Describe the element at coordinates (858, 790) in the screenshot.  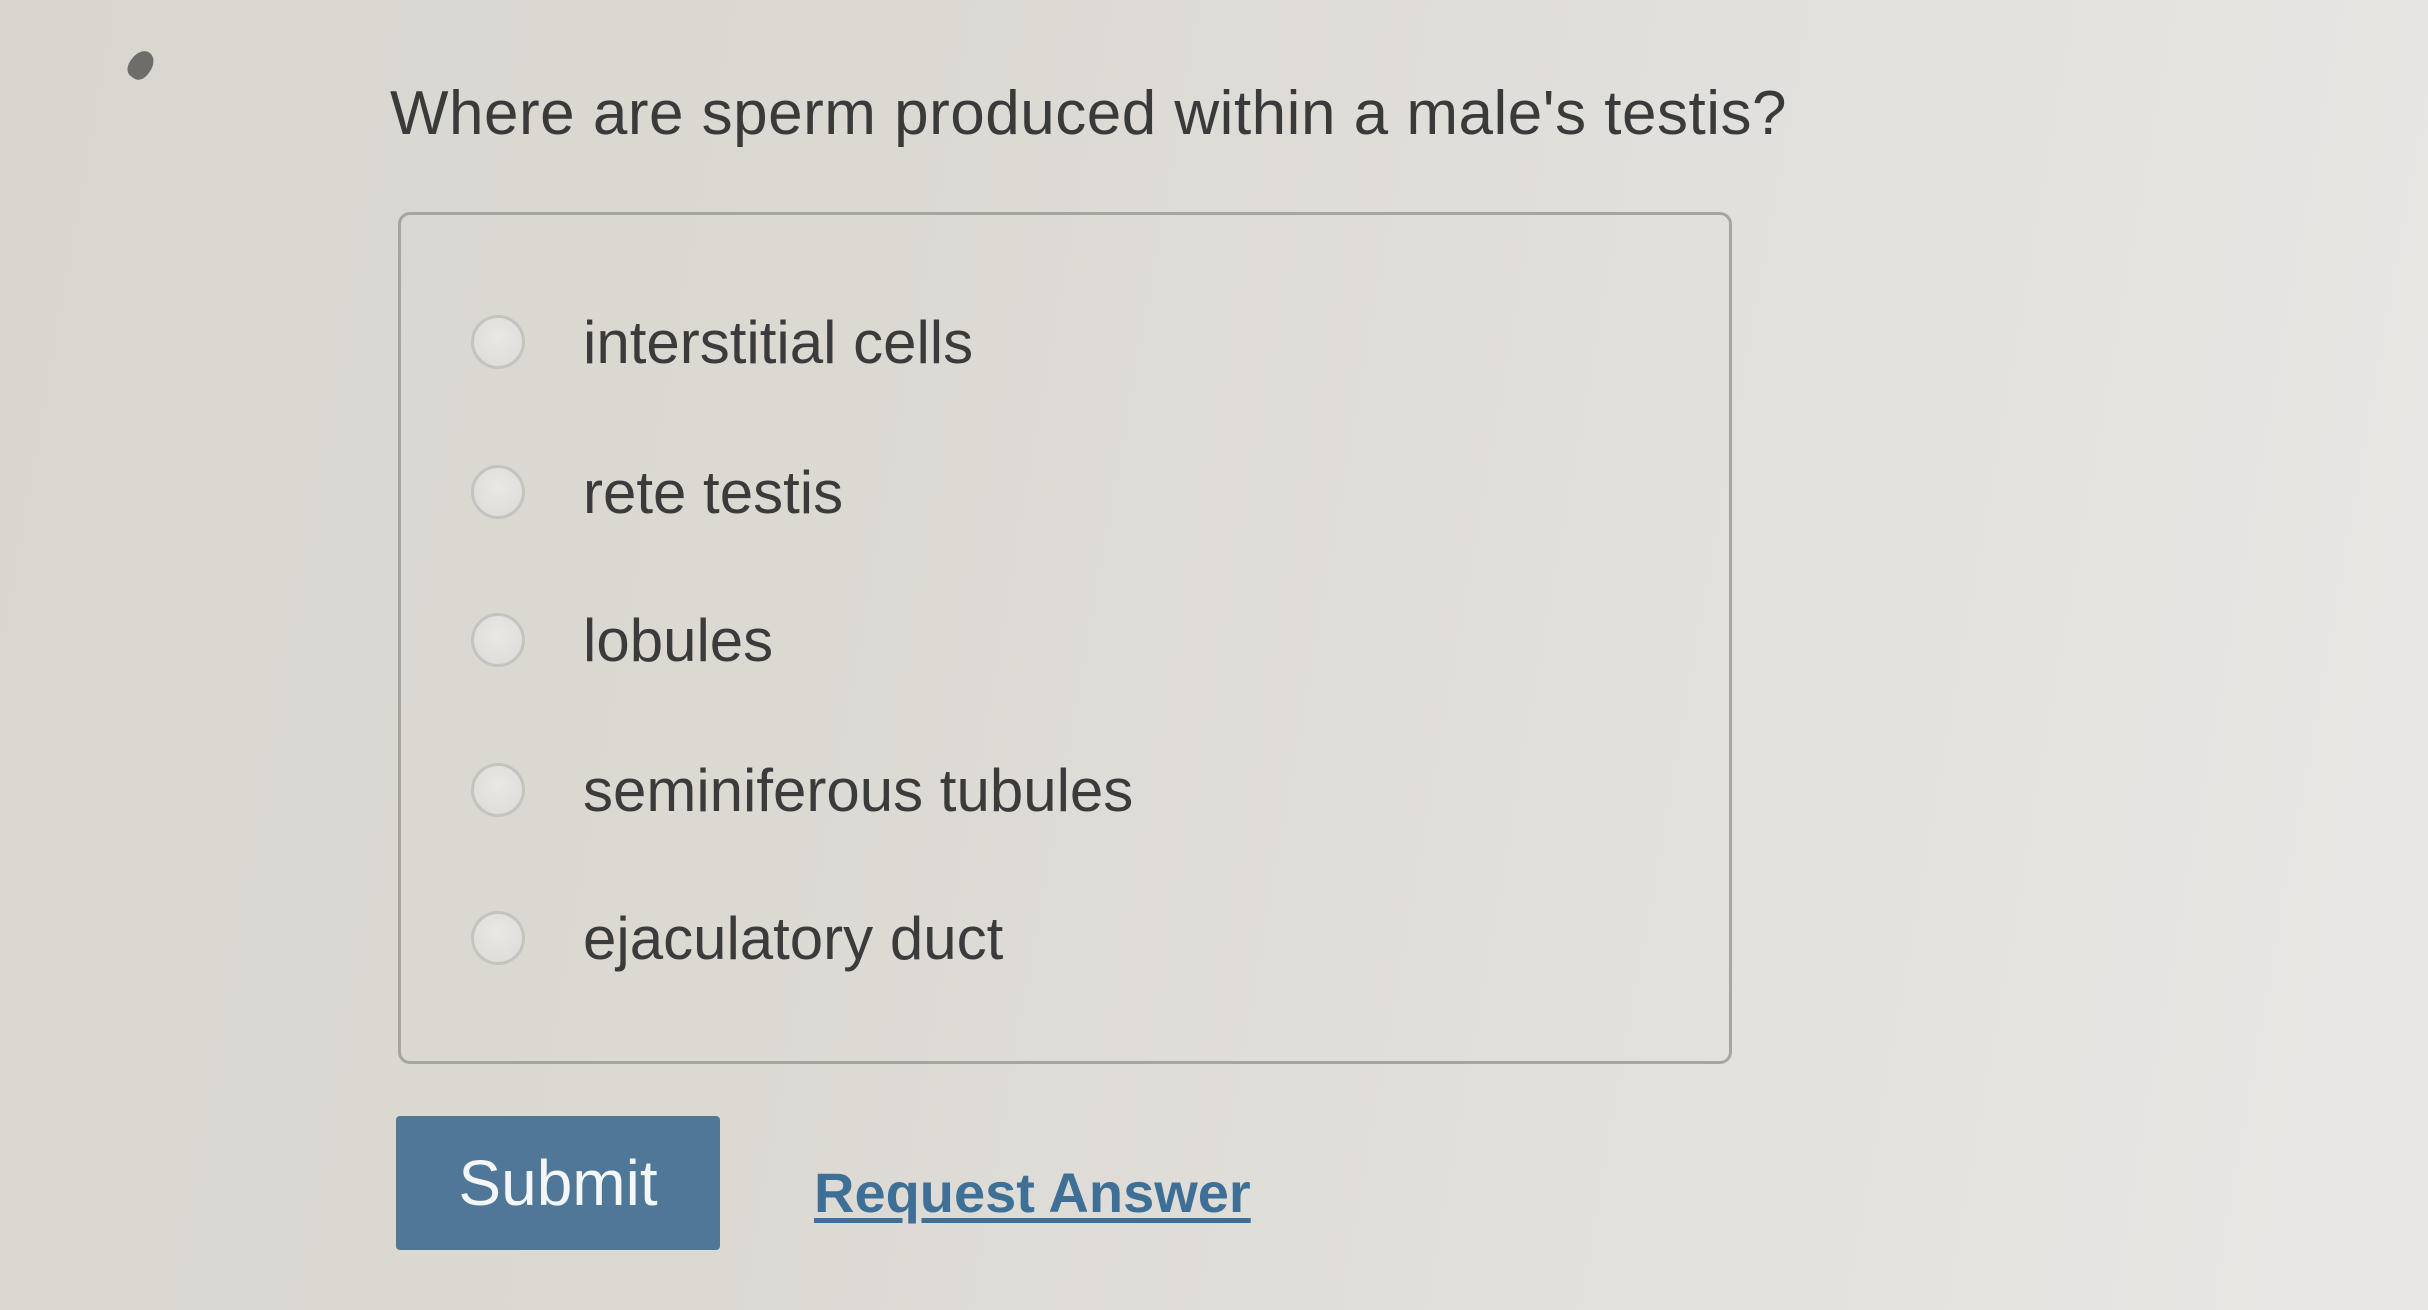
I see `option-label: seminiferous tubules` at that location.